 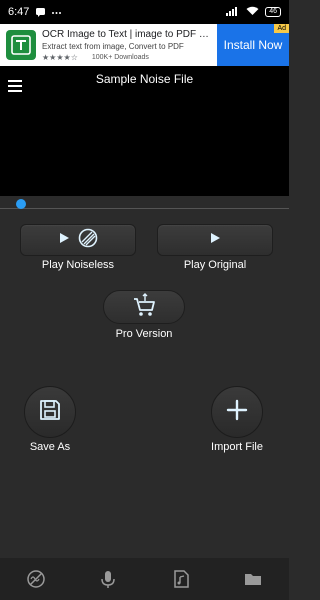 I want to click on play-original-button, so click(x=215, y=240).